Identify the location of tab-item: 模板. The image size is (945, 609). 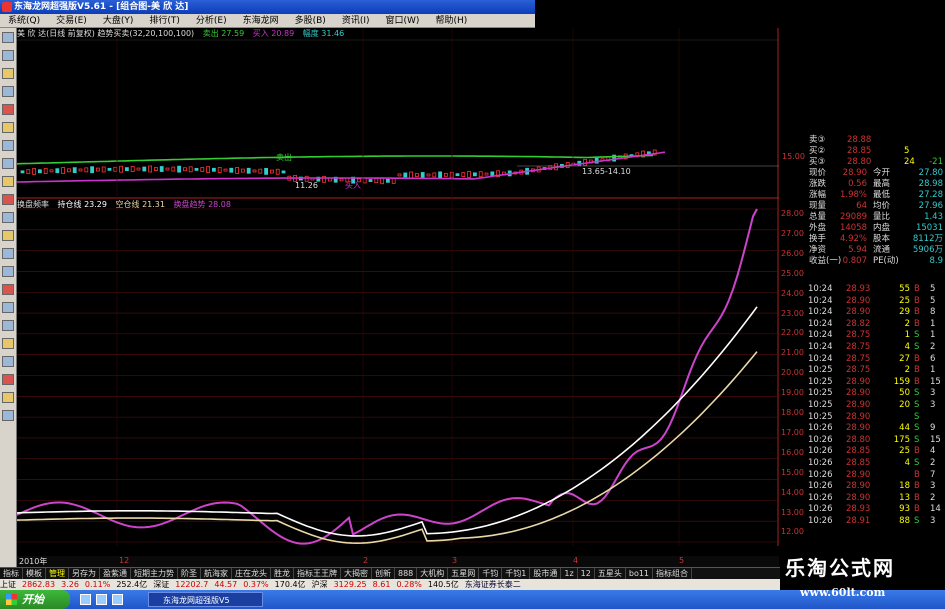
(34, 573).